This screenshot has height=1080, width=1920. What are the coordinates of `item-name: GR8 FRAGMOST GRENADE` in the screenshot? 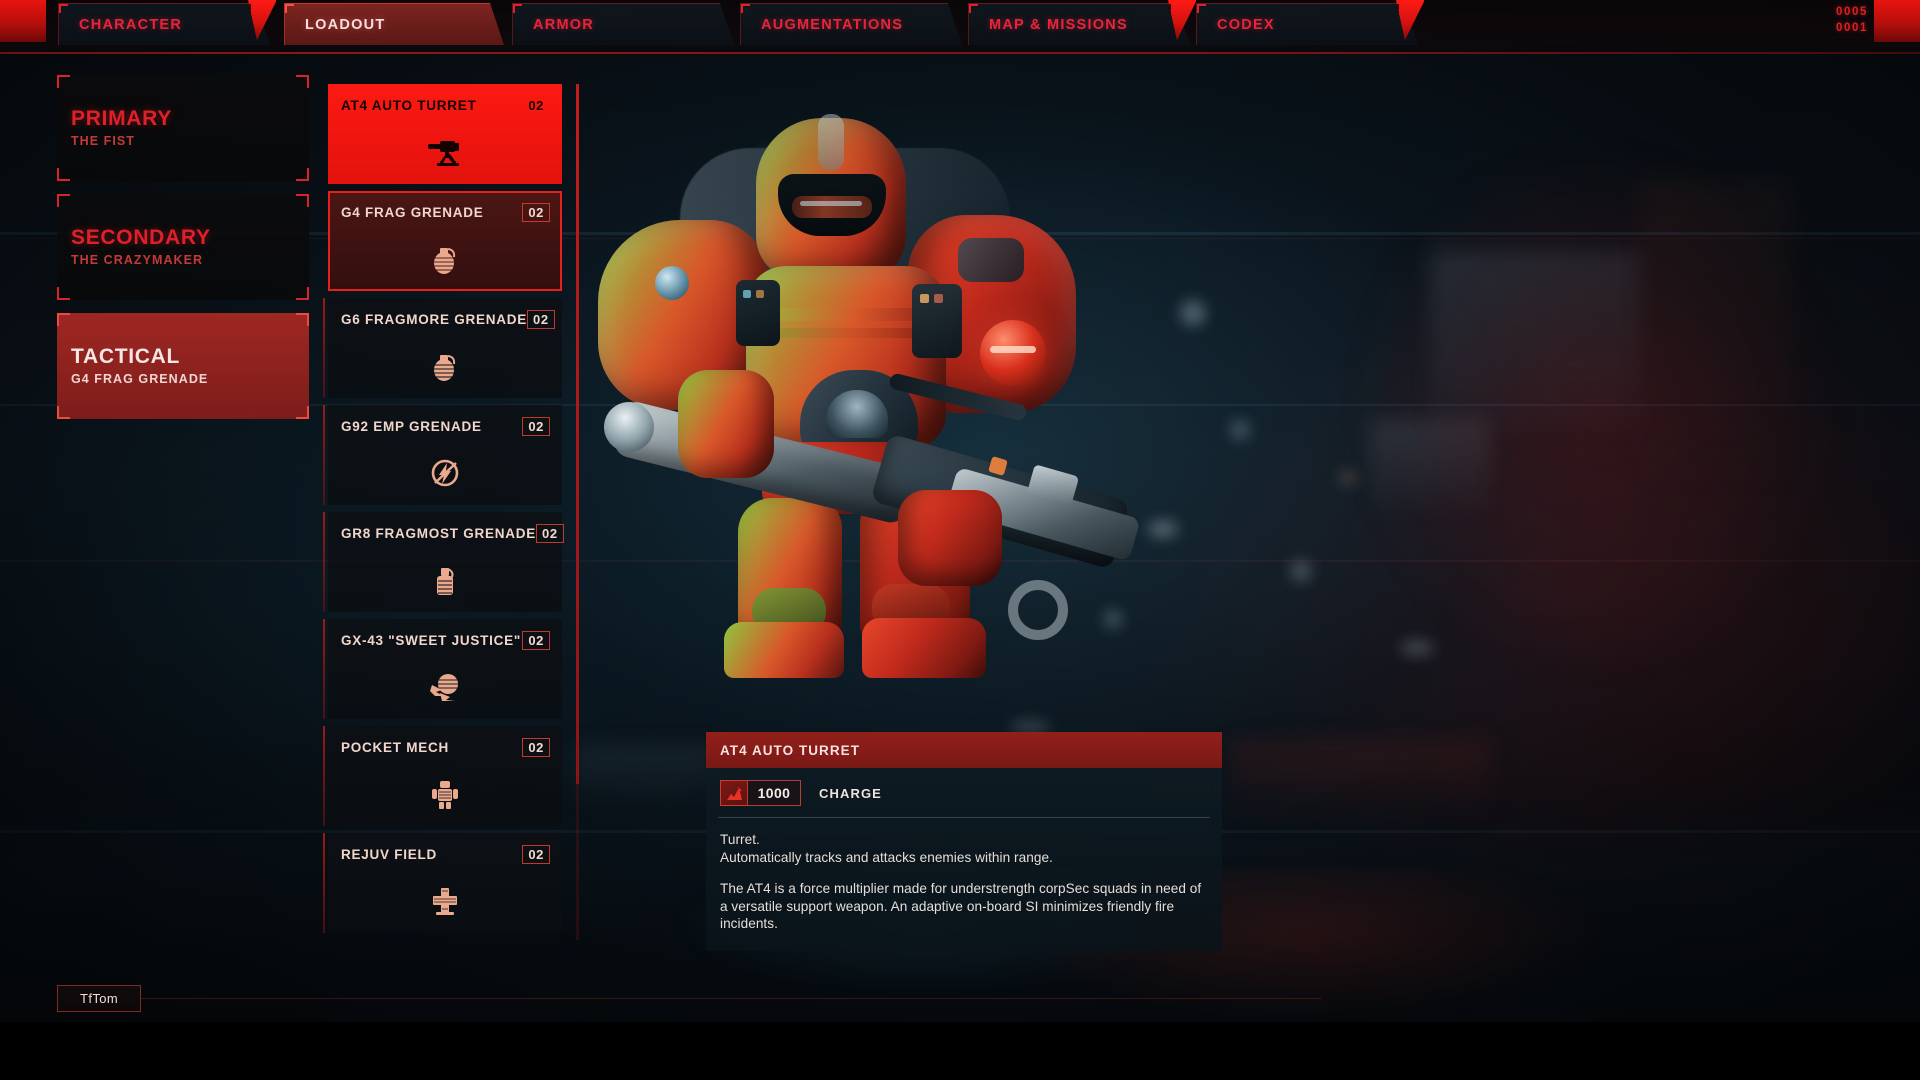 It's located at (439, 533).